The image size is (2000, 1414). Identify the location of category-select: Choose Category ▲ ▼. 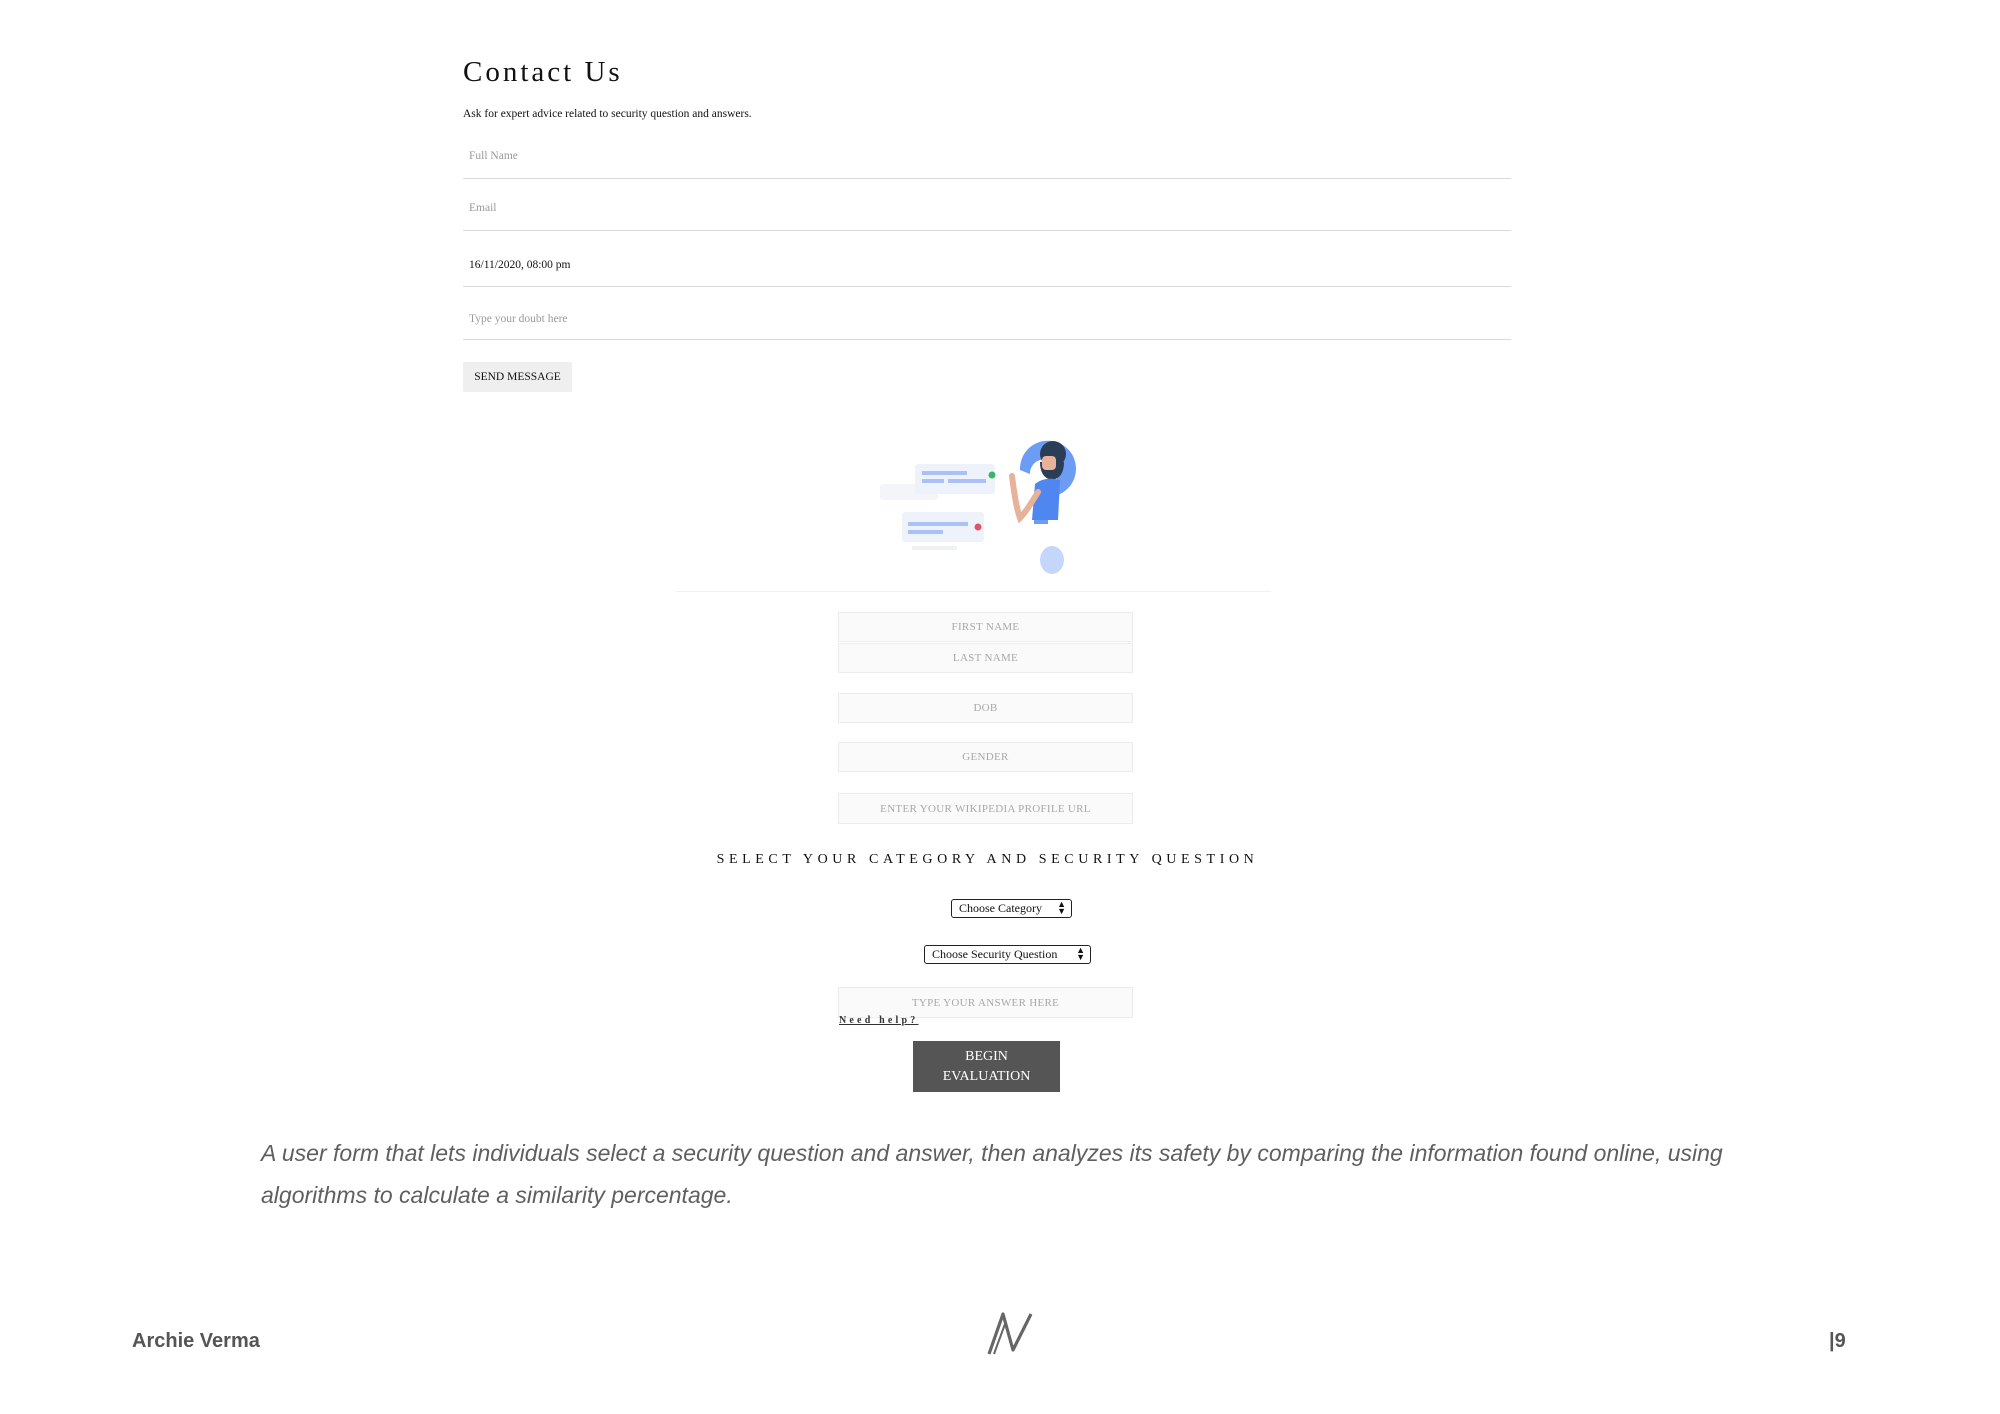
(1011, 908).